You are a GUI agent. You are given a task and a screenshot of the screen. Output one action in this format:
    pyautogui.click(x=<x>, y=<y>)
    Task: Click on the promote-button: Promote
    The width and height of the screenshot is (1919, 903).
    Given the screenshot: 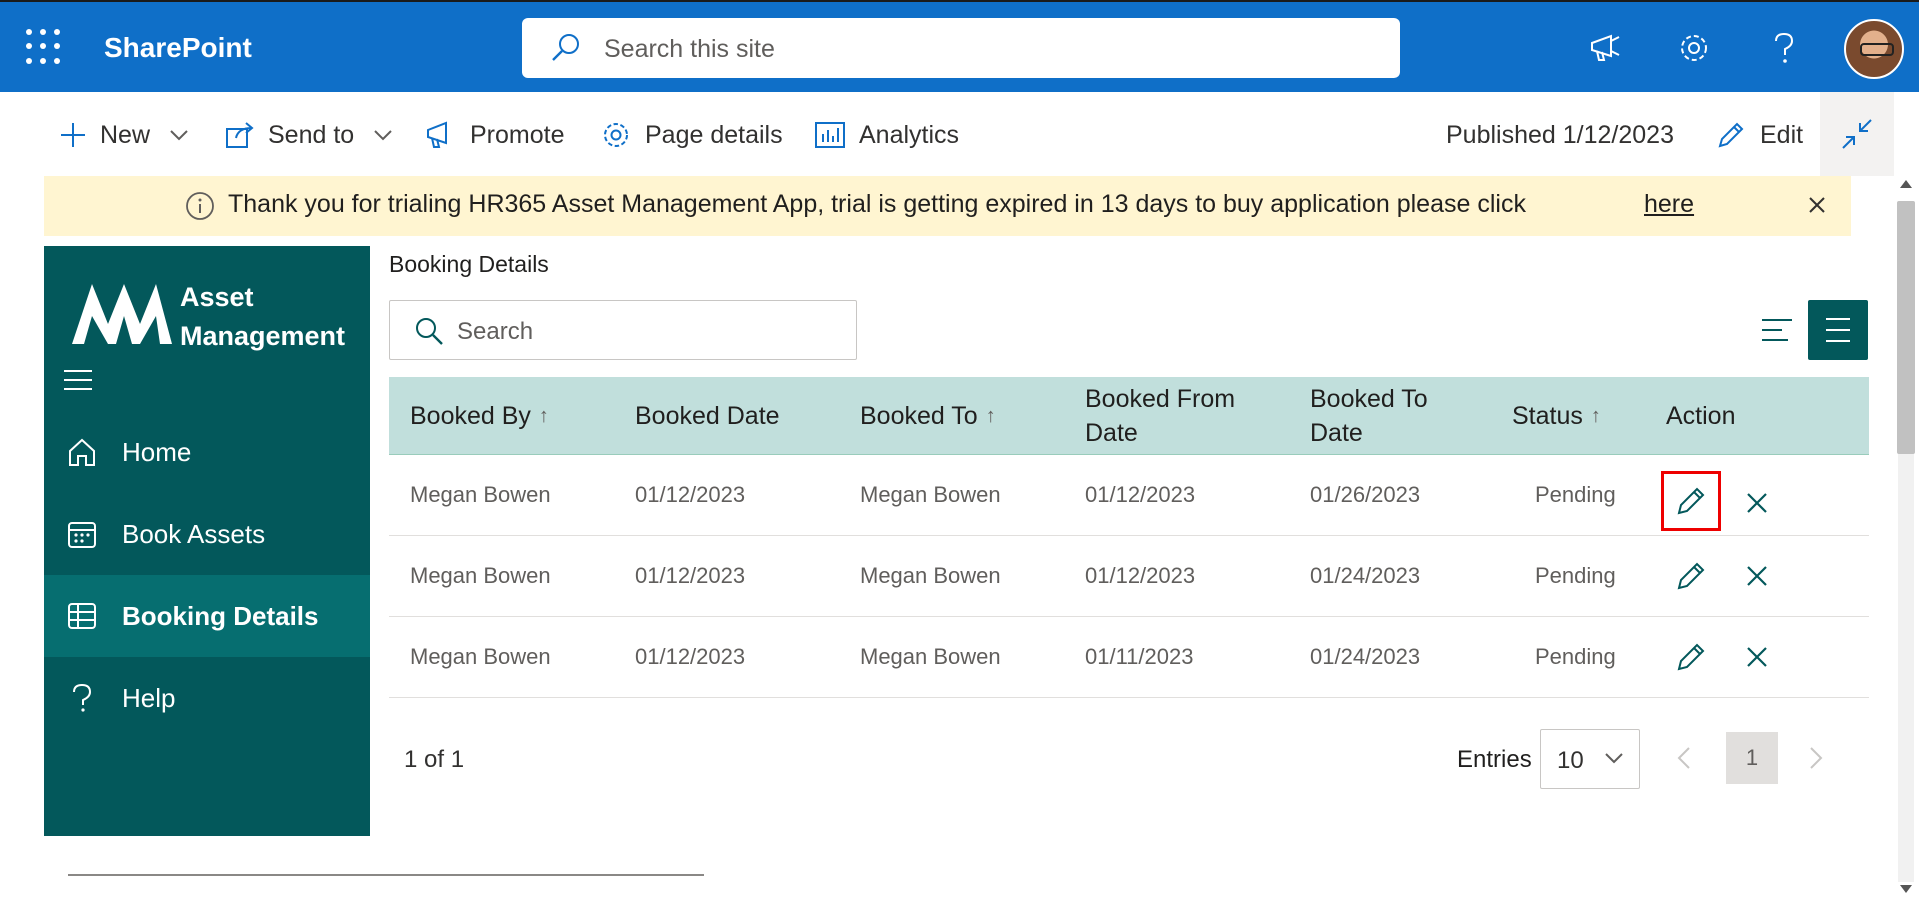 What is the action you would take?
    pyautogui.click(x=495, y=135)
    